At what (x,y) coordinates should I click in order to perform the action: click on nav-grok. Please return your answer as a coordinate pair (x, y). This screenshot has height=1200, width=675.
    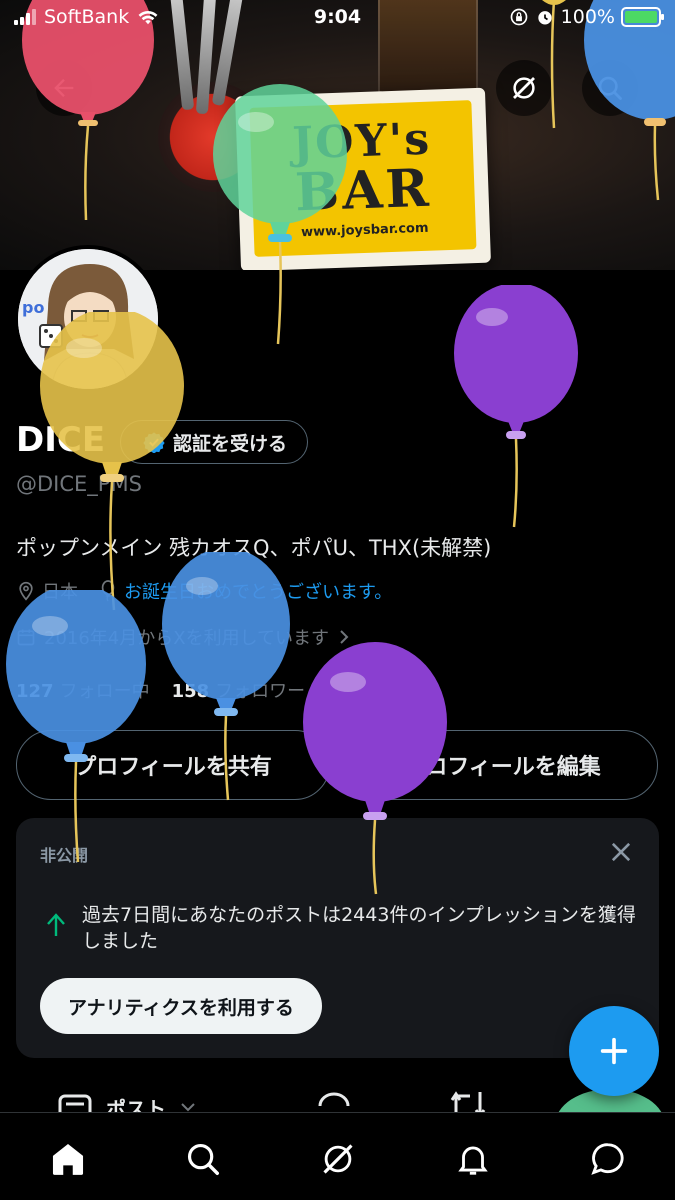
    Looking at the image, I should click on (338, 1159).